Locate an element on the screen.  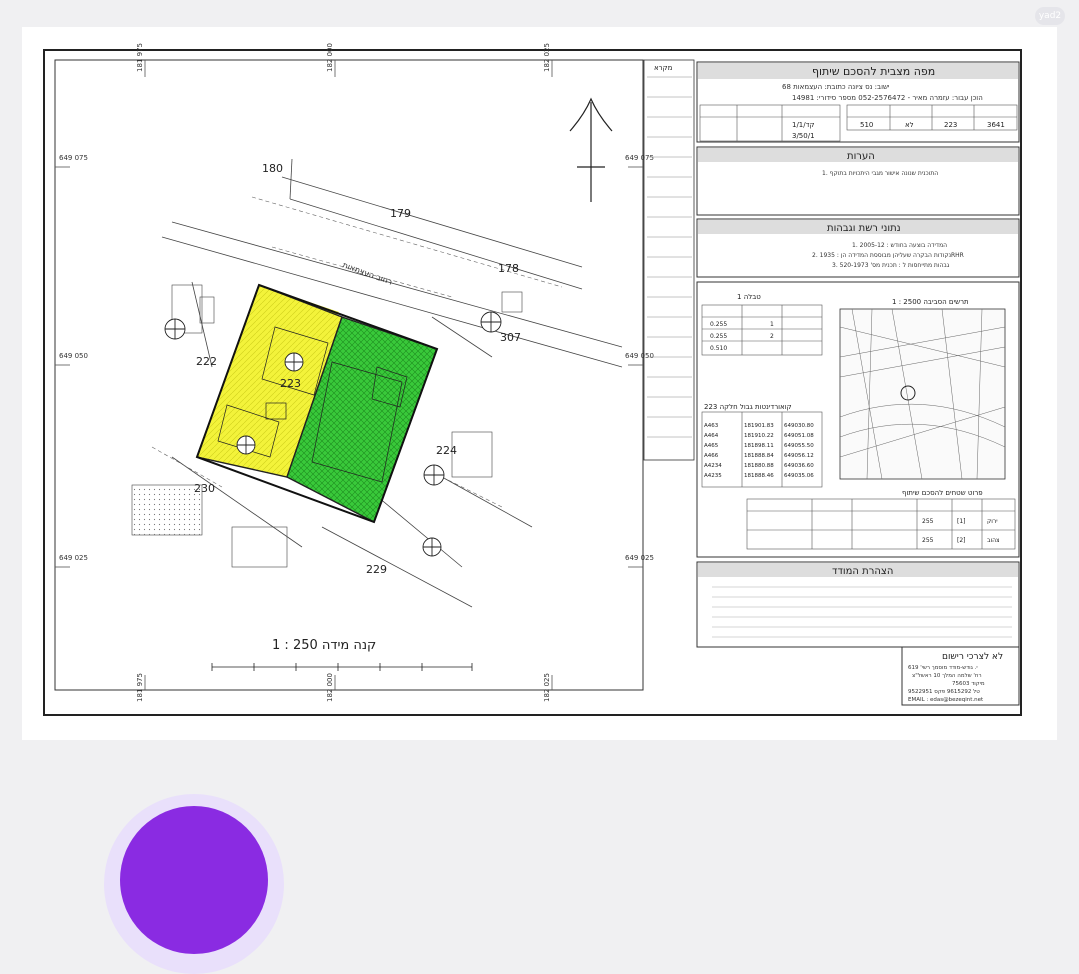
parcel-179: 179 is located at coordinates (400, 213).